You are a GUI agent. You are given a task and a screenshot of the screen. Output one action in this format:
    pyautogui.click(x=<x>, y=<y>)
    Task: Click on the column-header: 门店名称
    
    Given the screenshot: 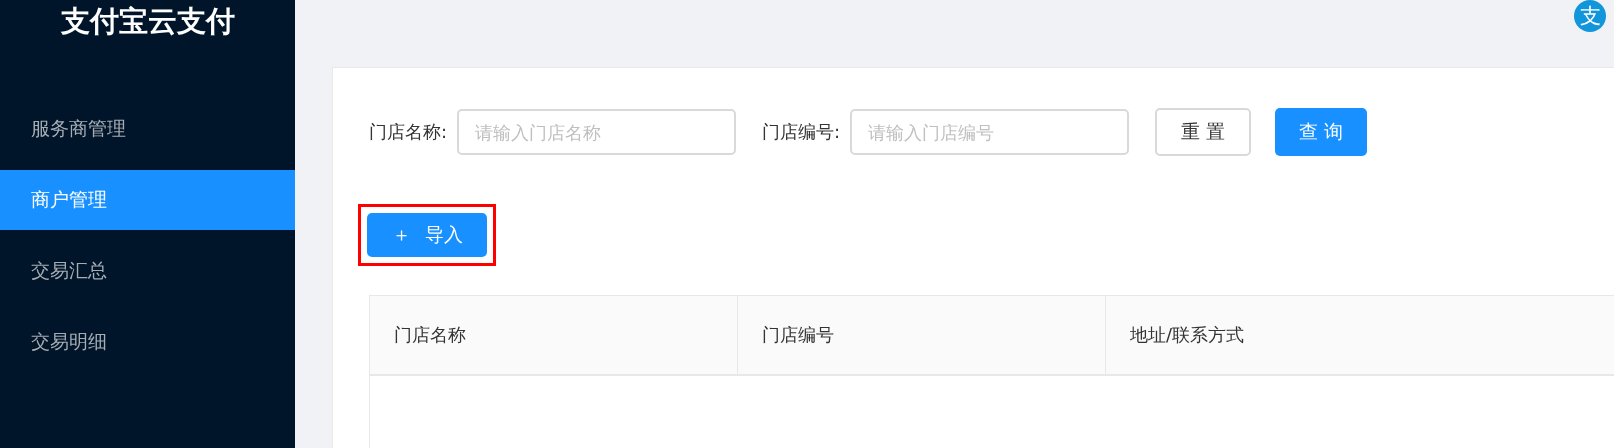 What is the action you would take?
    pyautogui.click(x=554, y=335)
    